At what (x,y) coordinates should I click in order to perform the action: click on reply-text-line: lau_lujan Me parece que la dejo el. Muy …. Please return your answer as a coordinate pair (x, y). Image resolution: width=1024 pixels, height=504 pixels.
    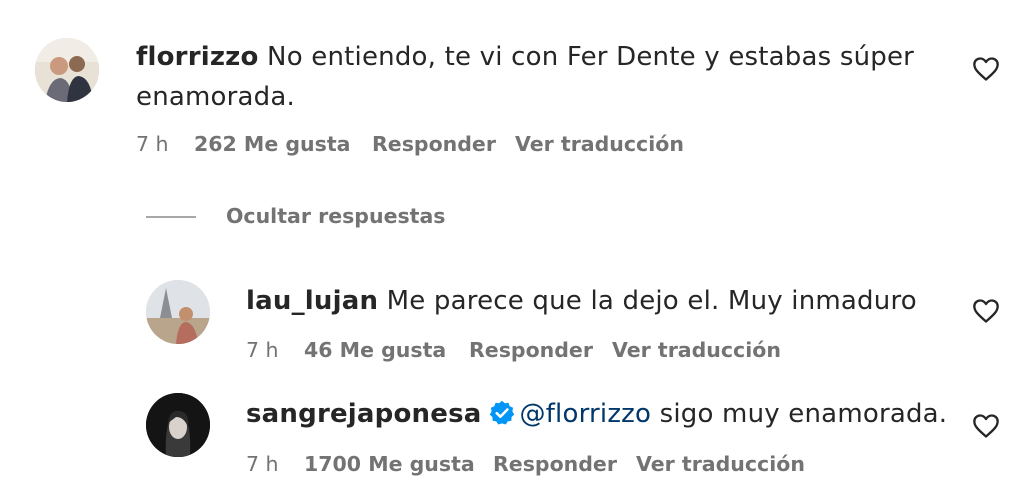
    Looking at the image, I should click on (581, 301).